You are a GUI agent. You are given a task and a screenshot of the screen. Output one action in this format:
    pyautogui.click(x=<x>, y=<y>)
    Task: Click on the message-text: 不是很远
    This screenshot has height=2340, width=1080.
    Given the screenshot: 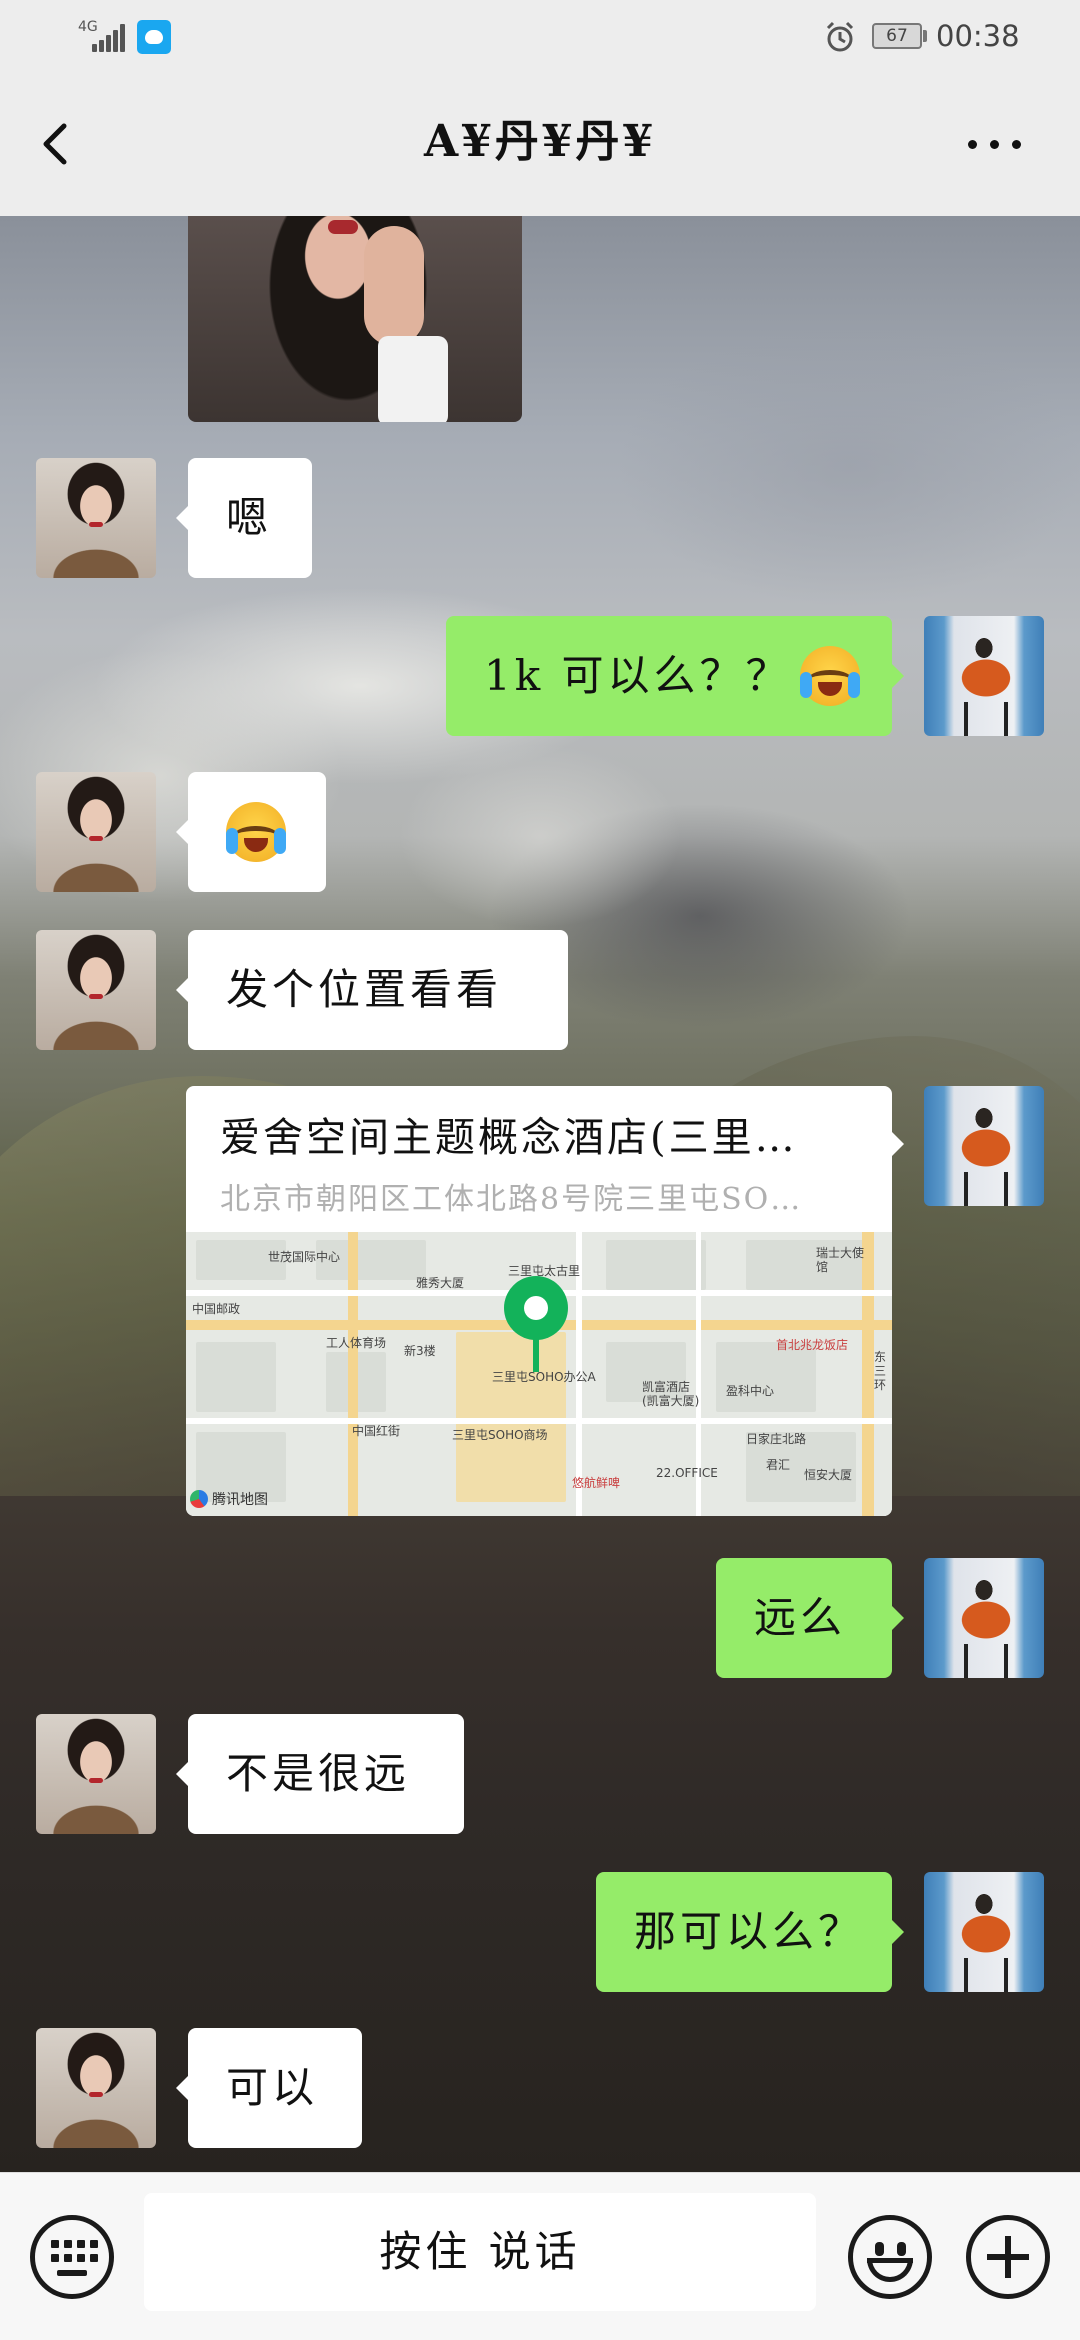 What is the action you would take?
    pyautogui.click(x=318, y=1773)
    